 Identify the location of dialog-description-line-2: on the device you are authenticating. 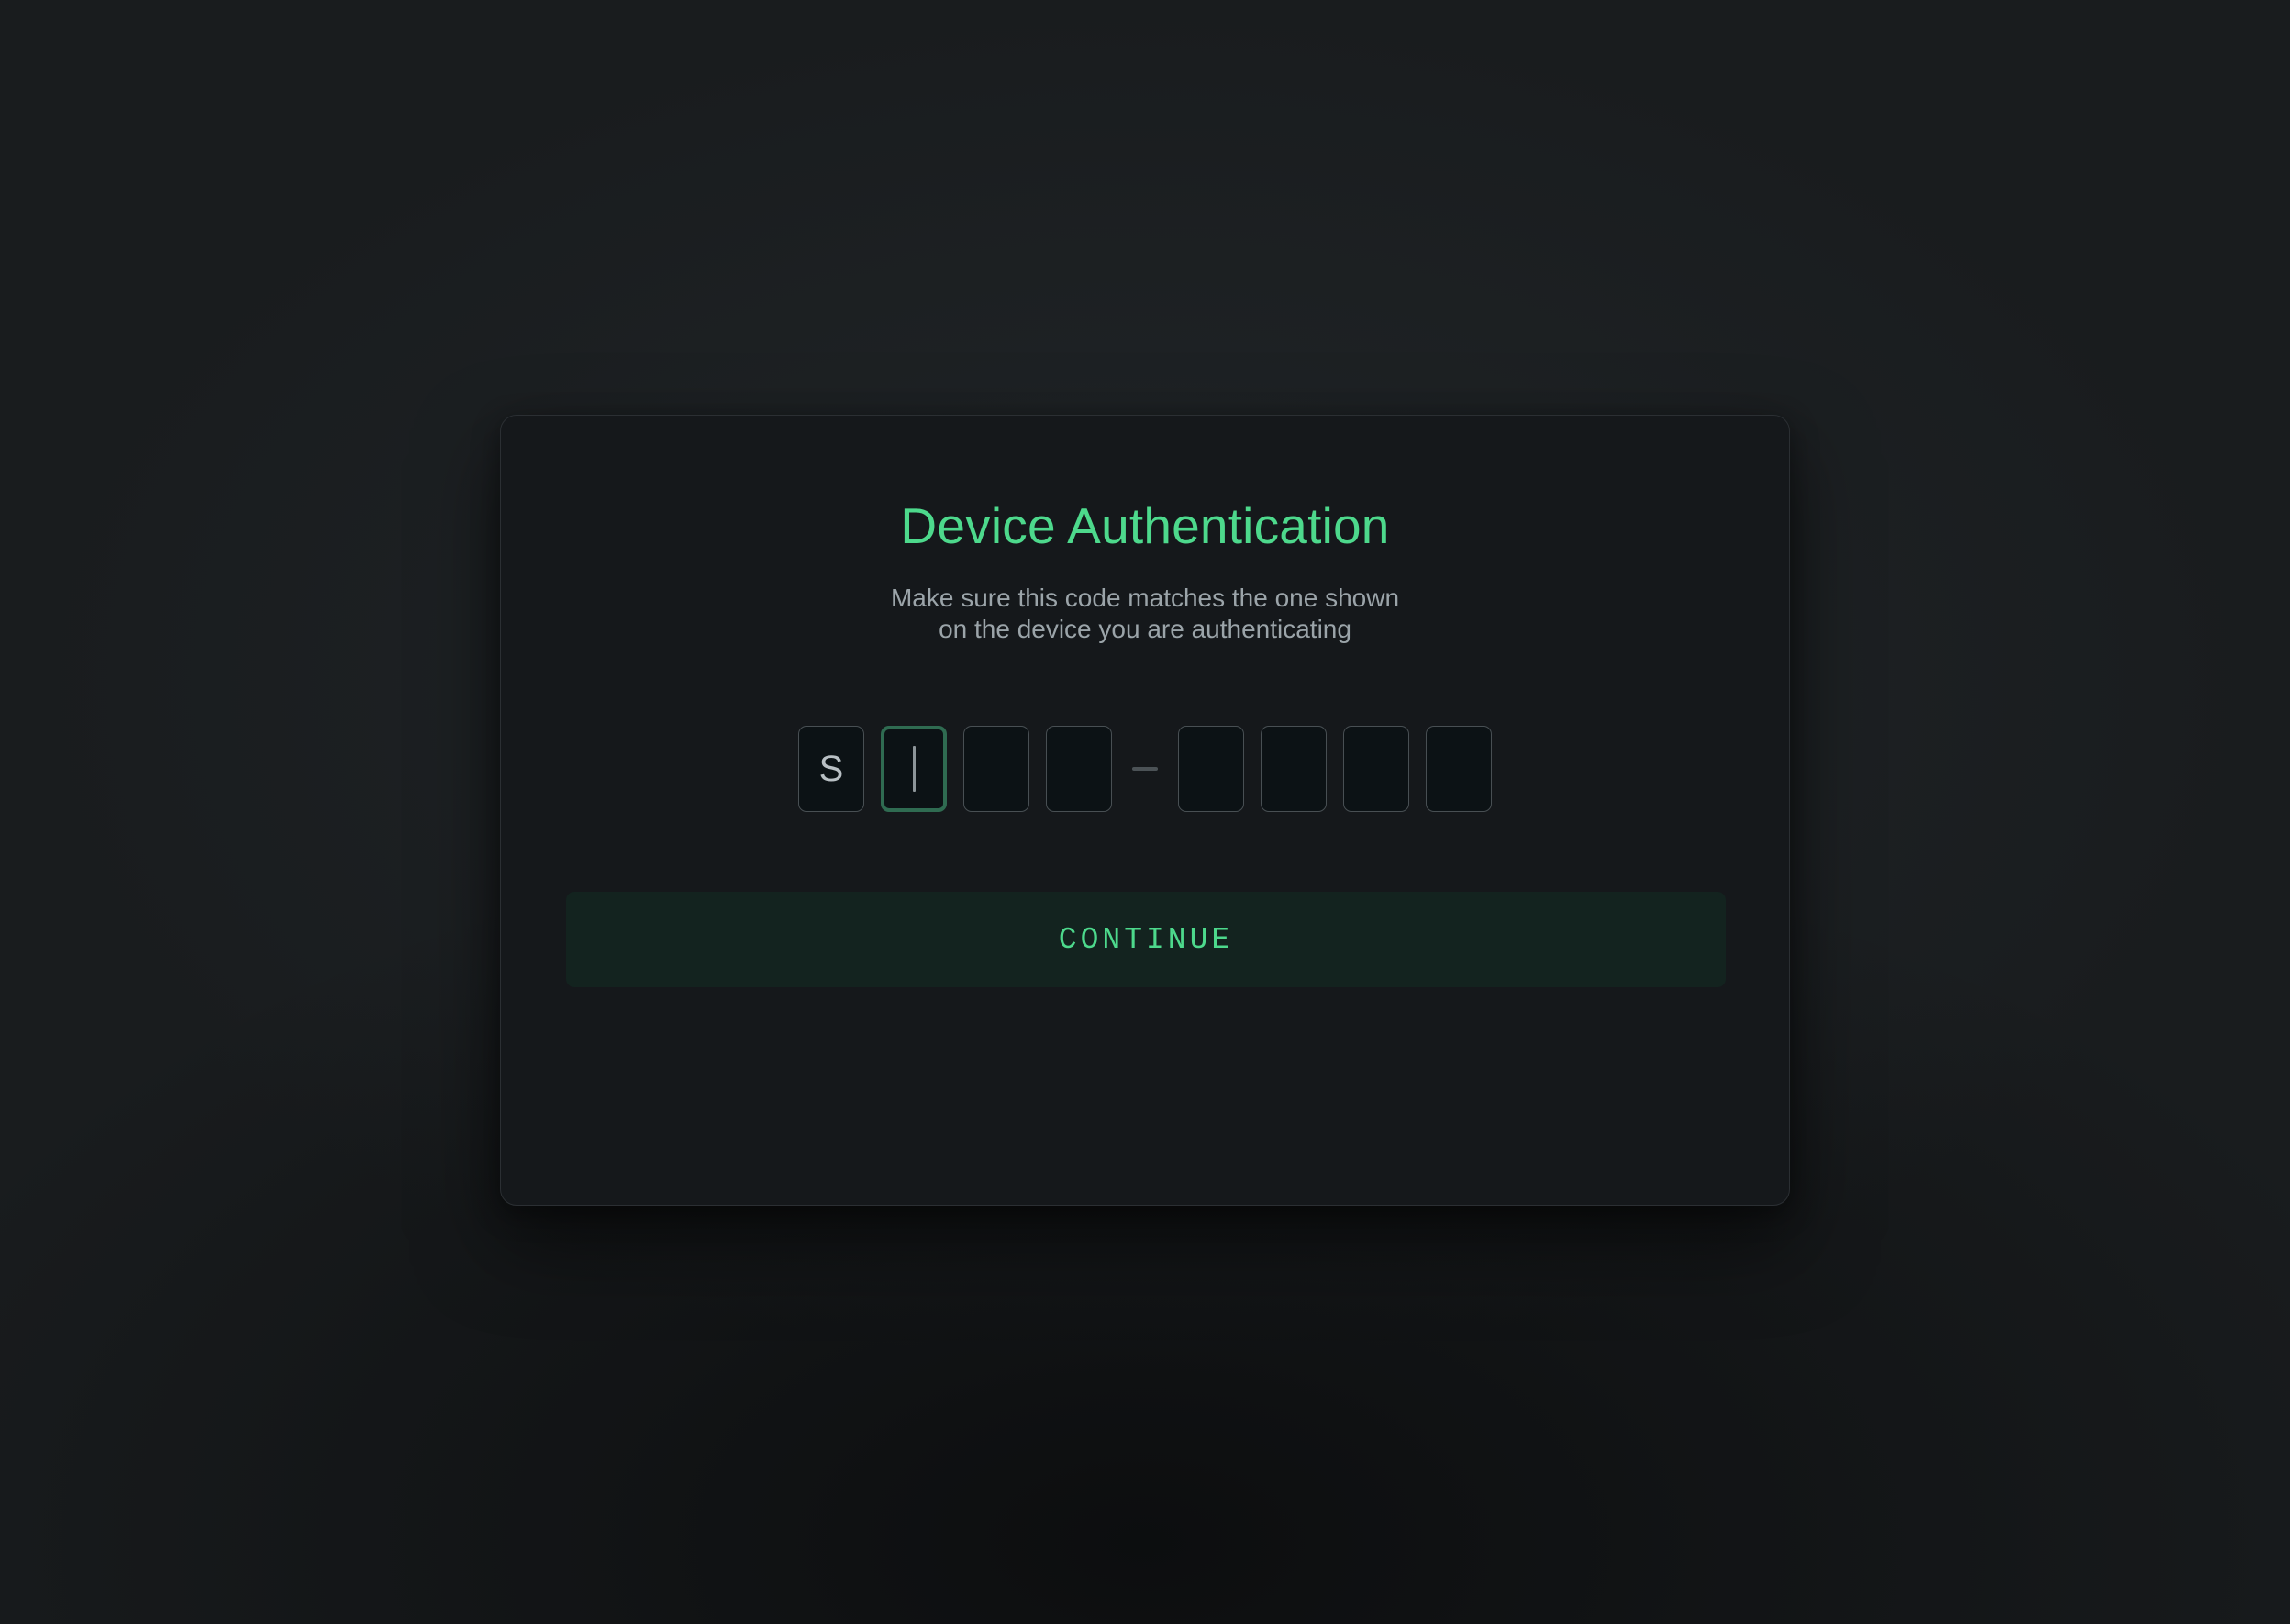
(1145, 629).